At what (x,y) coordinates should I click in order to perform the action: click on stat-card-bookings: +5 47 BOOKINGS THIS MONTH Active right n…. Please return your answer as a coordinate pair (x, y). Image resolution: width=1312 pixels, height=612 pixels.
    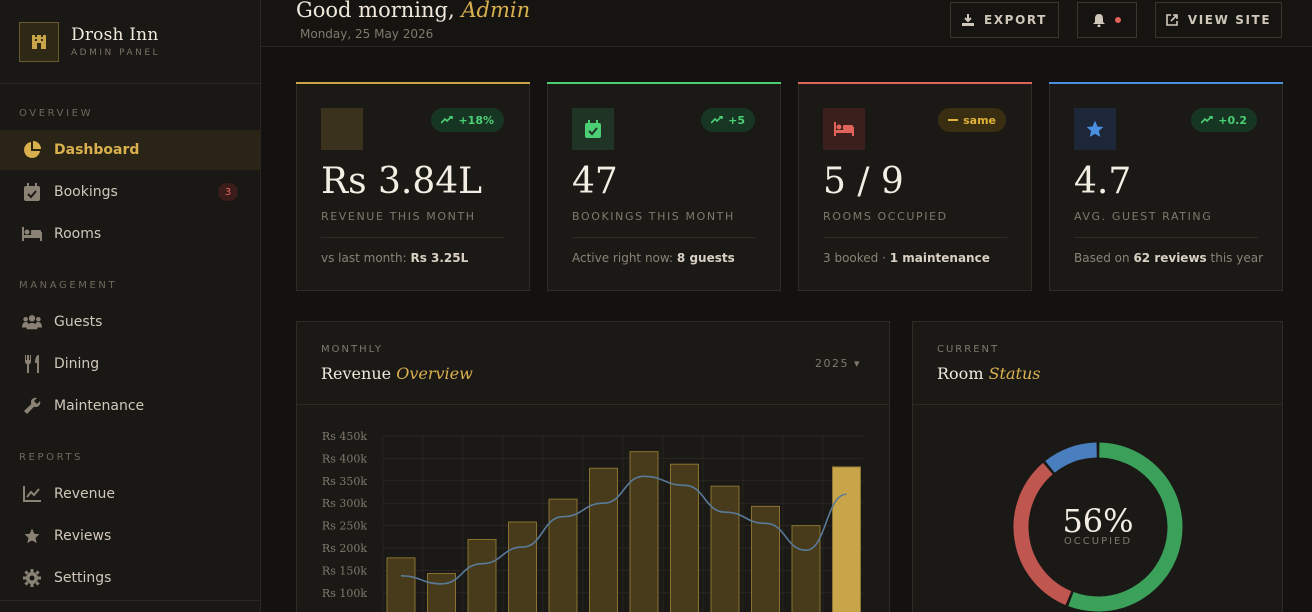
    Looking at the image, I should click on (664, 186).